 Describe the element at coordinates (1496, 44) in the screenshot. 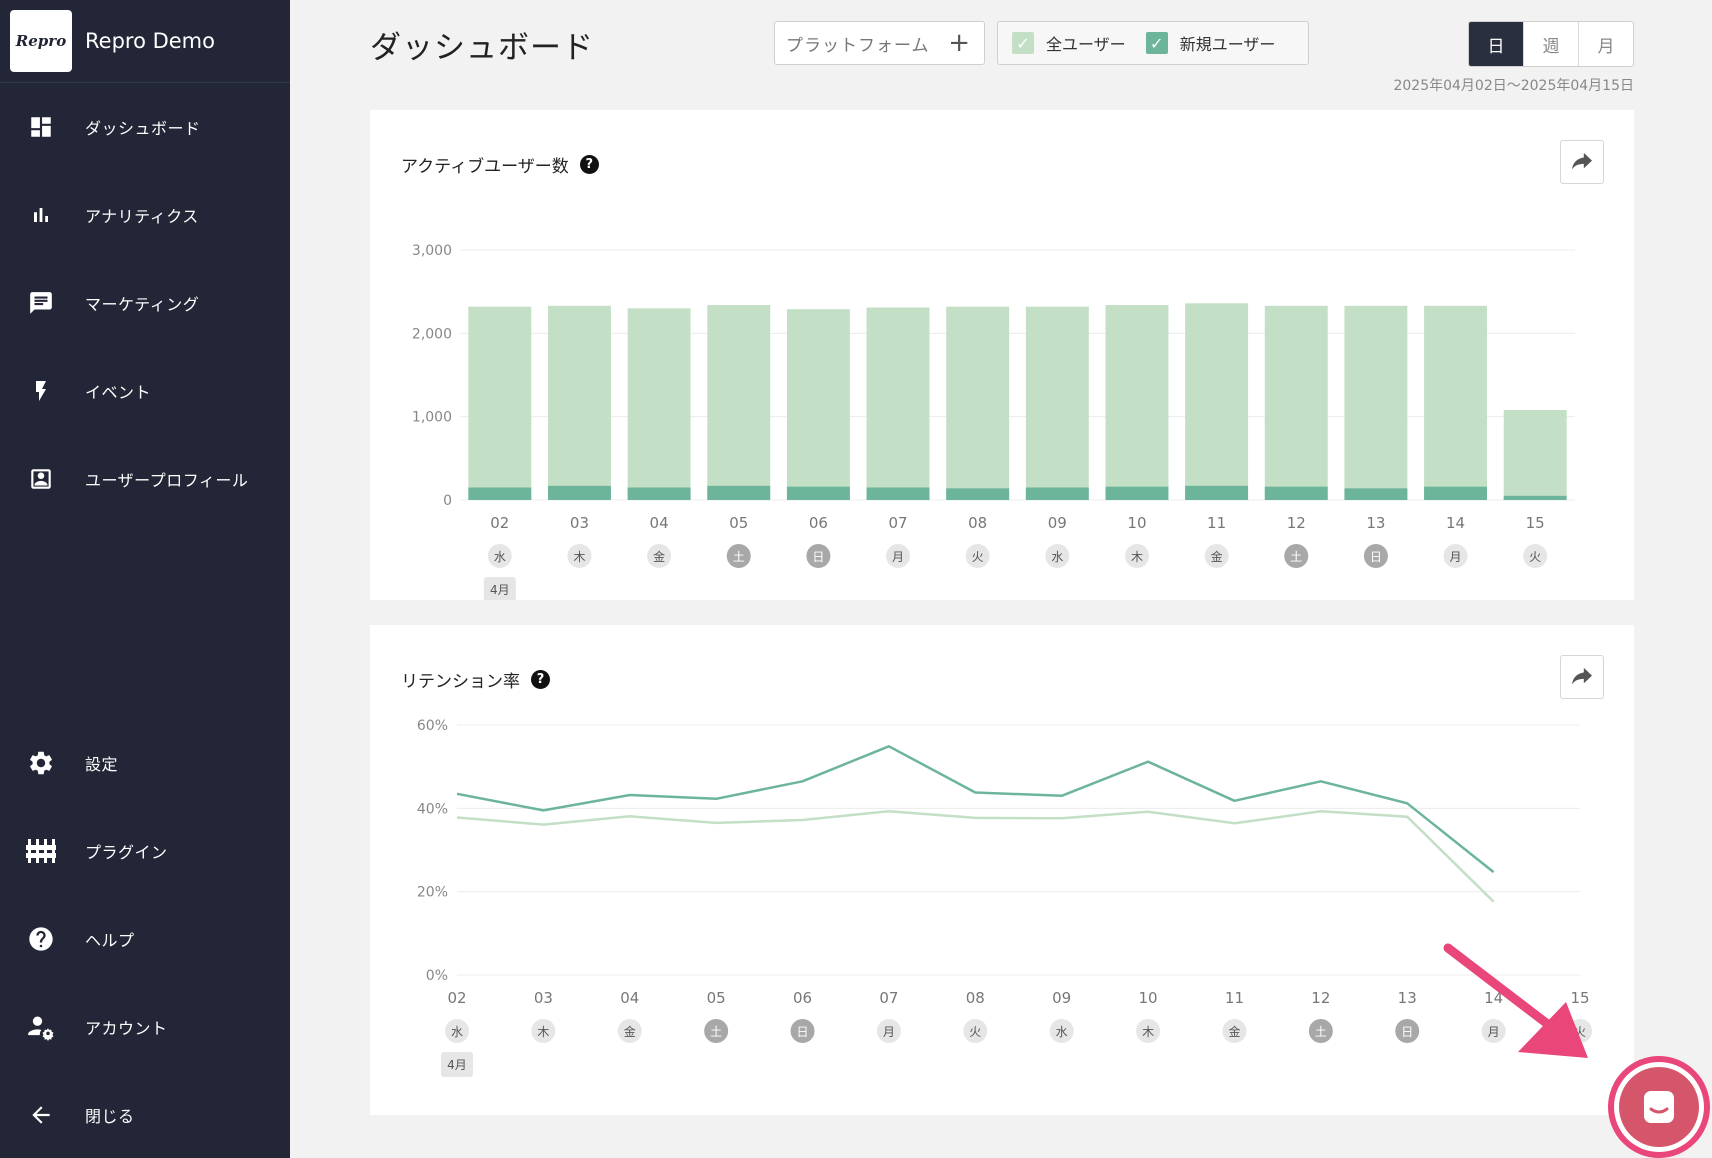

I see `period-day-button: 日` at that location.